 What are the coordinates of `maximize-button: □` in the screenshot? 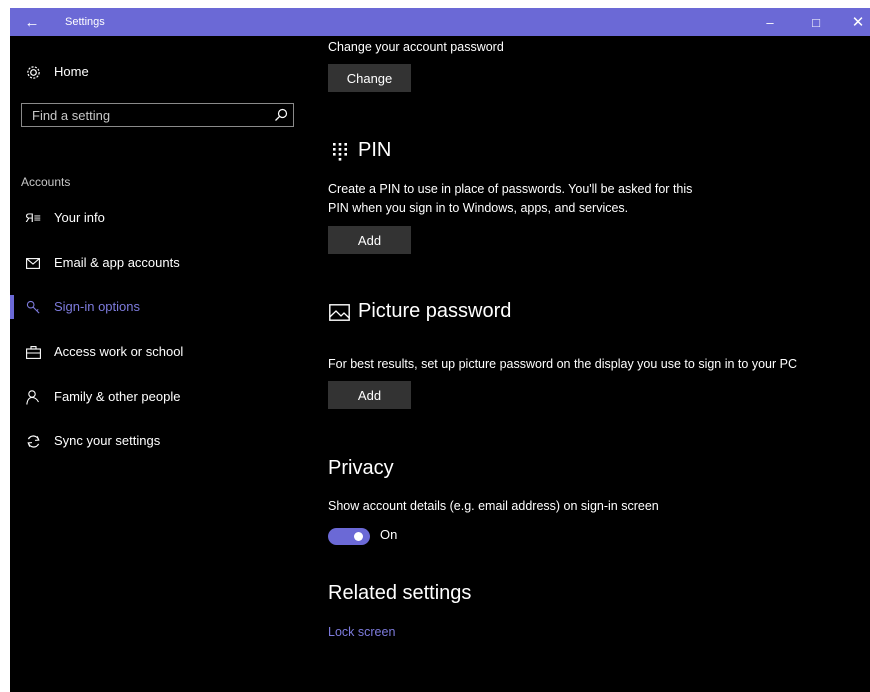 It's located at (816, 22).